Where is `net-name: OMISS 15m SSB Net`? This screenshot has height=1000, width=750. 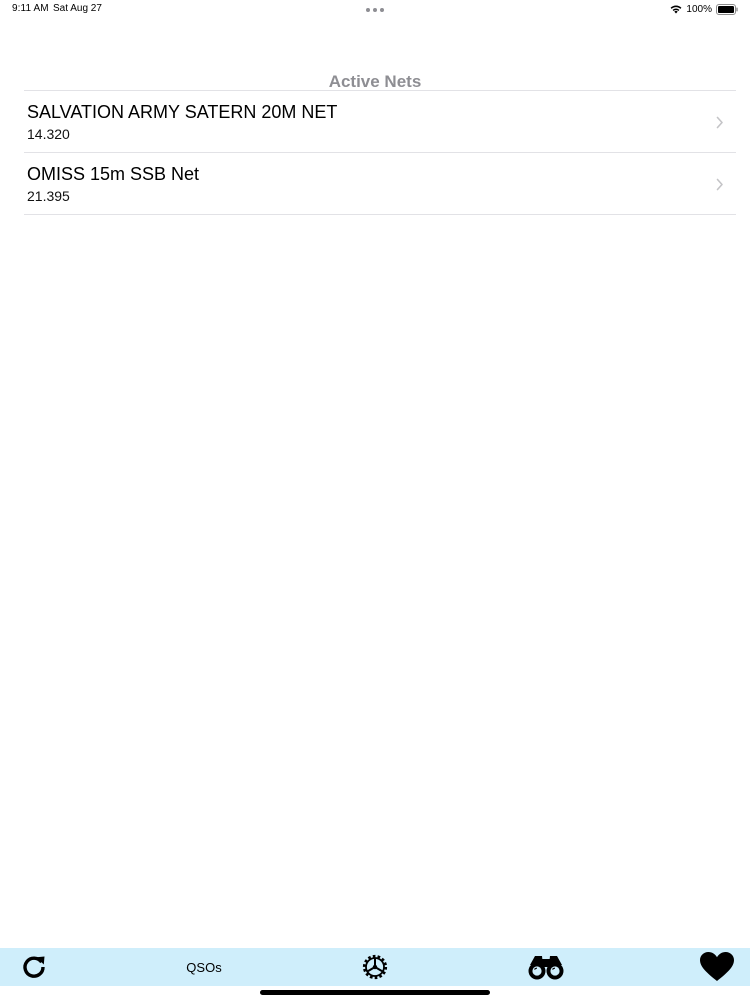 net-name: OMISS 15m SSB Net is located at coordinates (113, 174).